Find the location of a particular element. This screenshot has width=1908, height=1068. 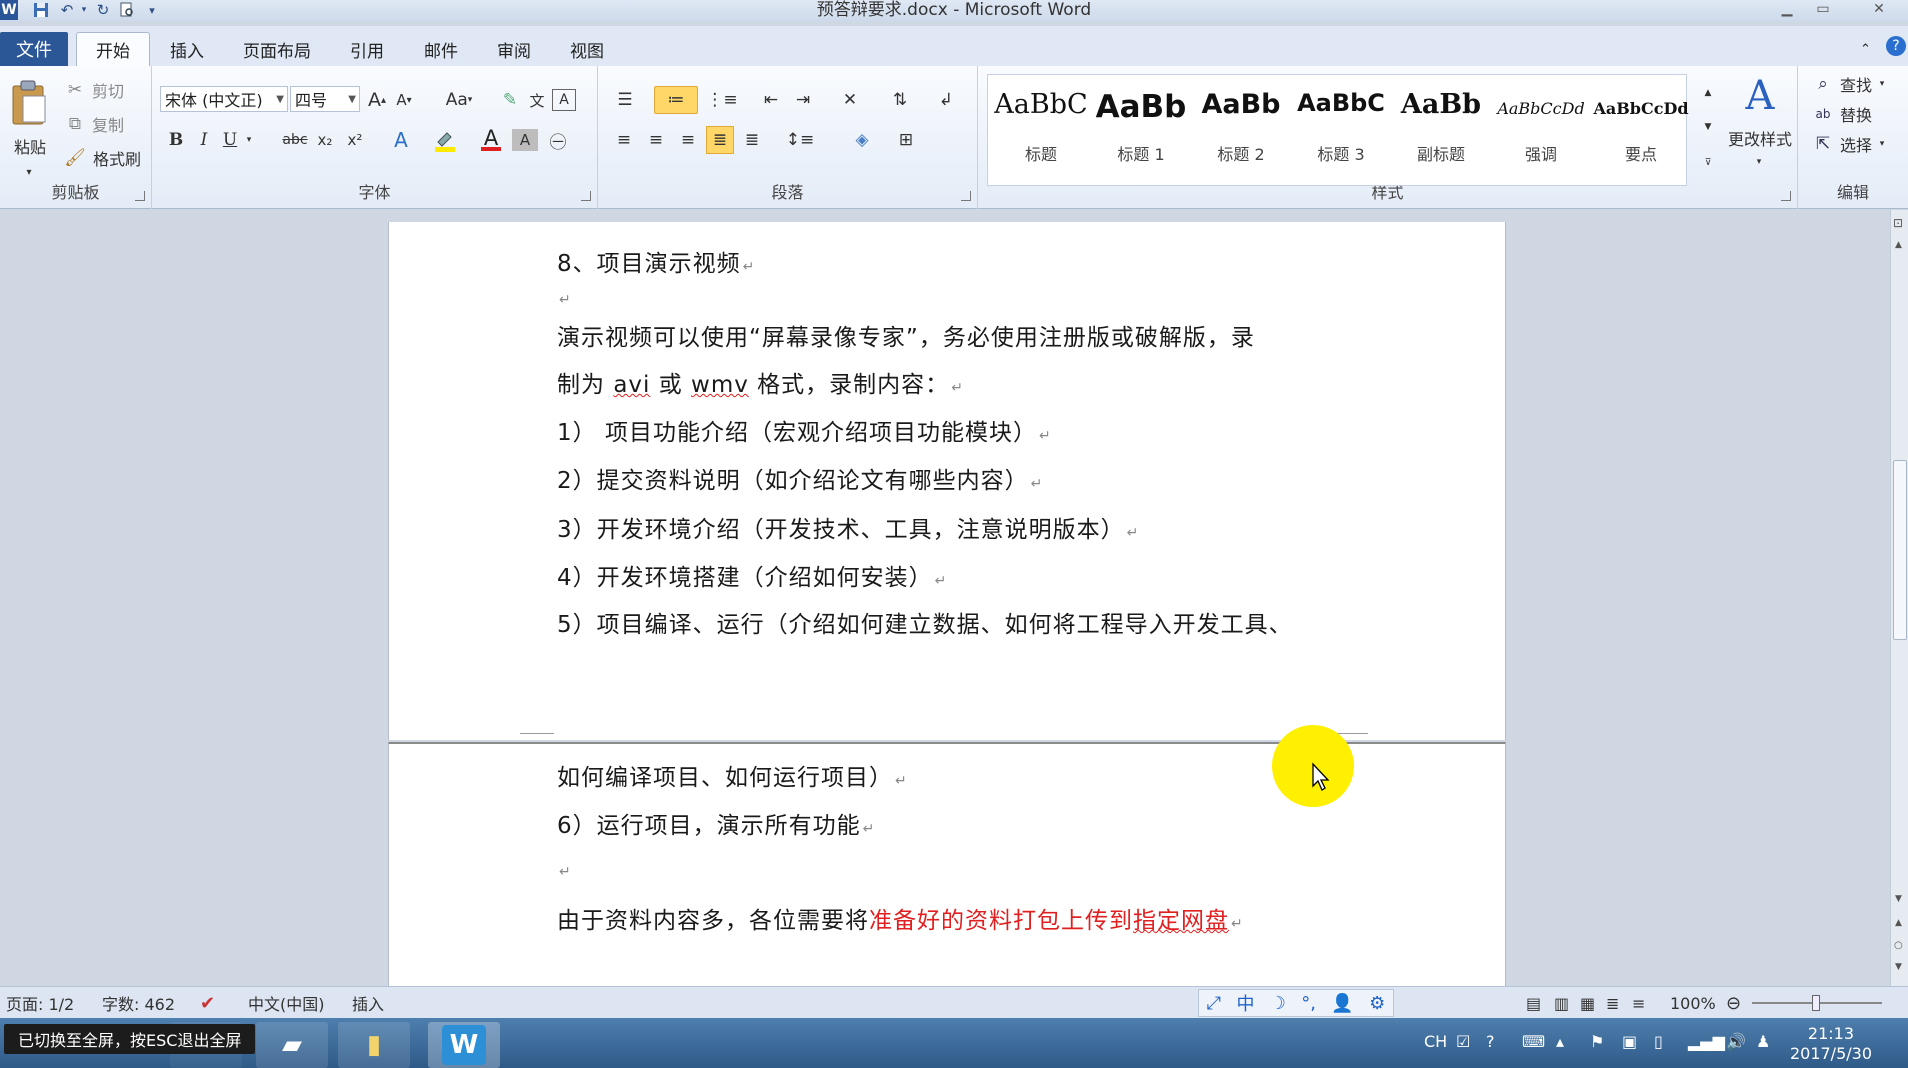

multilevel-list-icon: ⋮≡ is located at coordinates (722, 100).